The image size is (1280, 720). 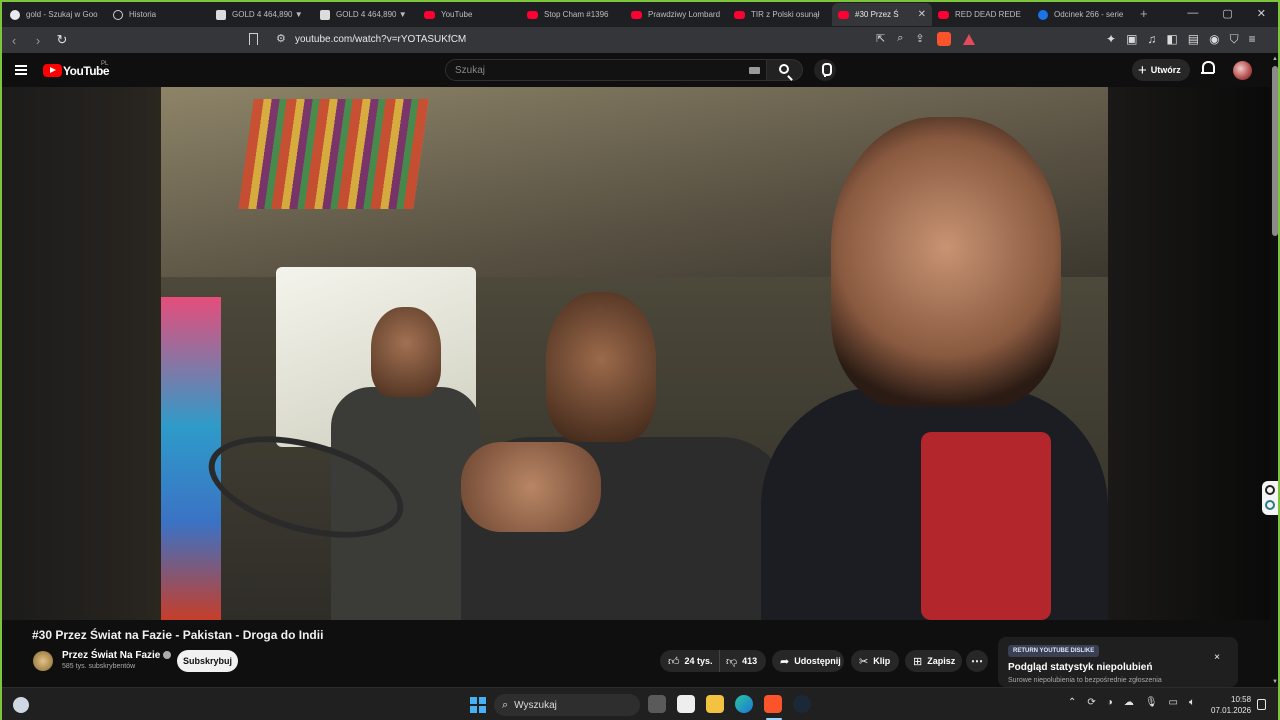 What do you see at coordinates (919, 14) in the screenshot?
I see `close-tab-icon: ✕` at bounding box center [919, 14].